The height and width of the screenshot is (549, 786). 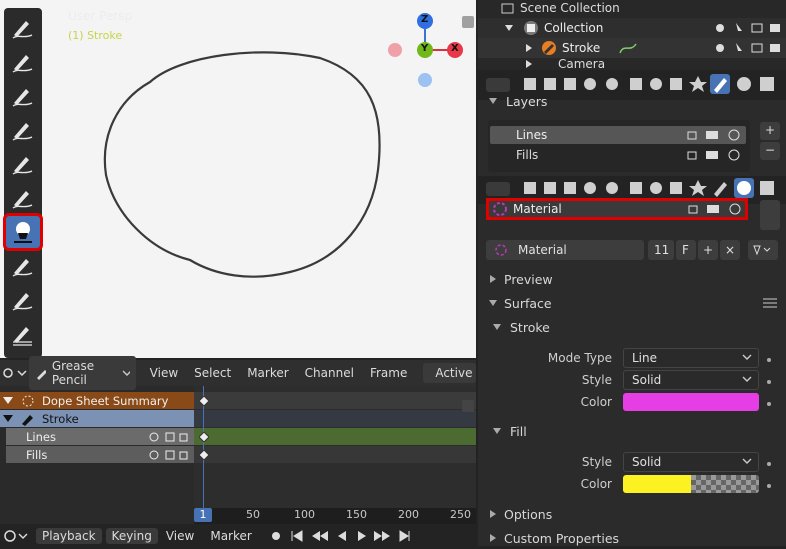 I want to click on layer-item-lines: Lines, so click(x=618, y=135).